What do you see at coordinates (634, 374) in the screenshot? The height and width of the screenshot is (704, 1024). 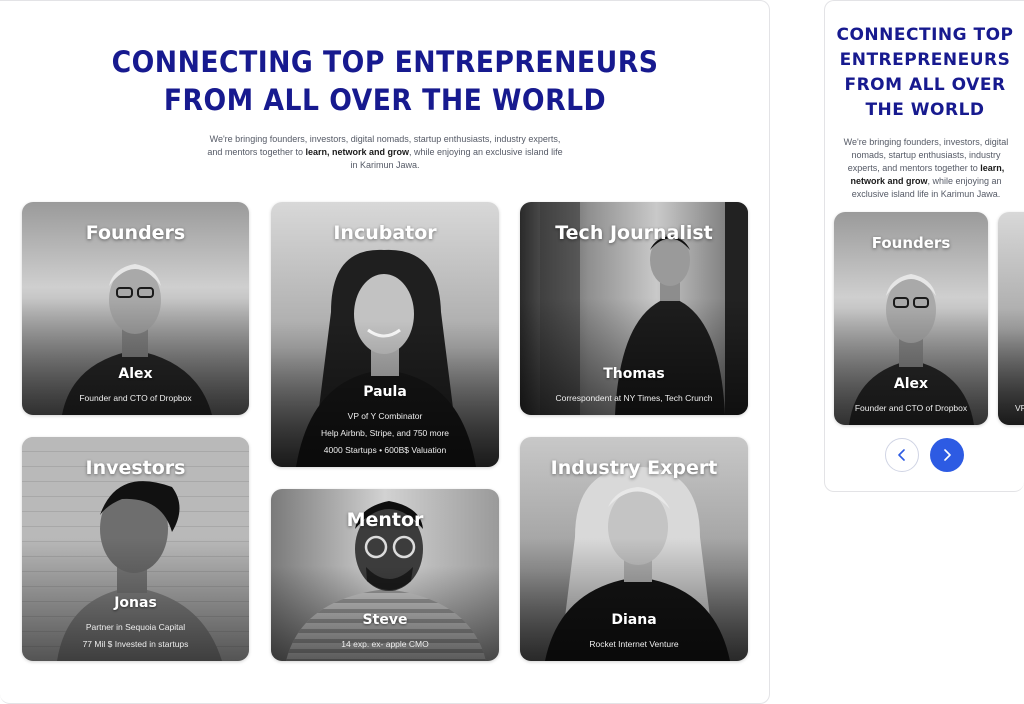 I see `card-name: Thomas` at bounding box center [634, 374].